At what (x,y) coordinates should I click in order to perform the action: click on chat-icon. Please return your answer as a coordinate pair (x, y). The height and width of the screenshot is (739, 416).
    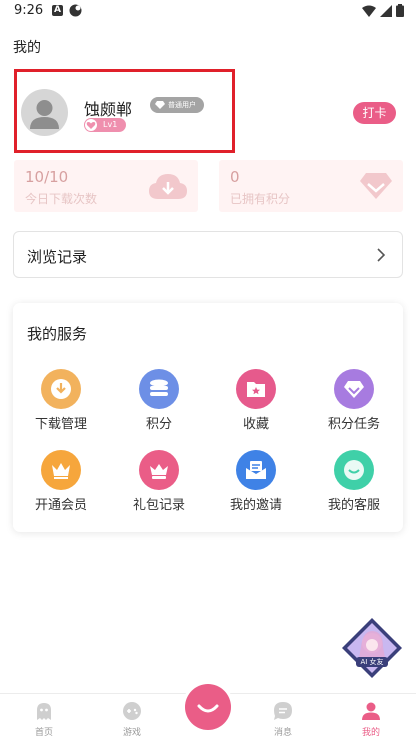
    Looking at the image, I should click on (354, 470).